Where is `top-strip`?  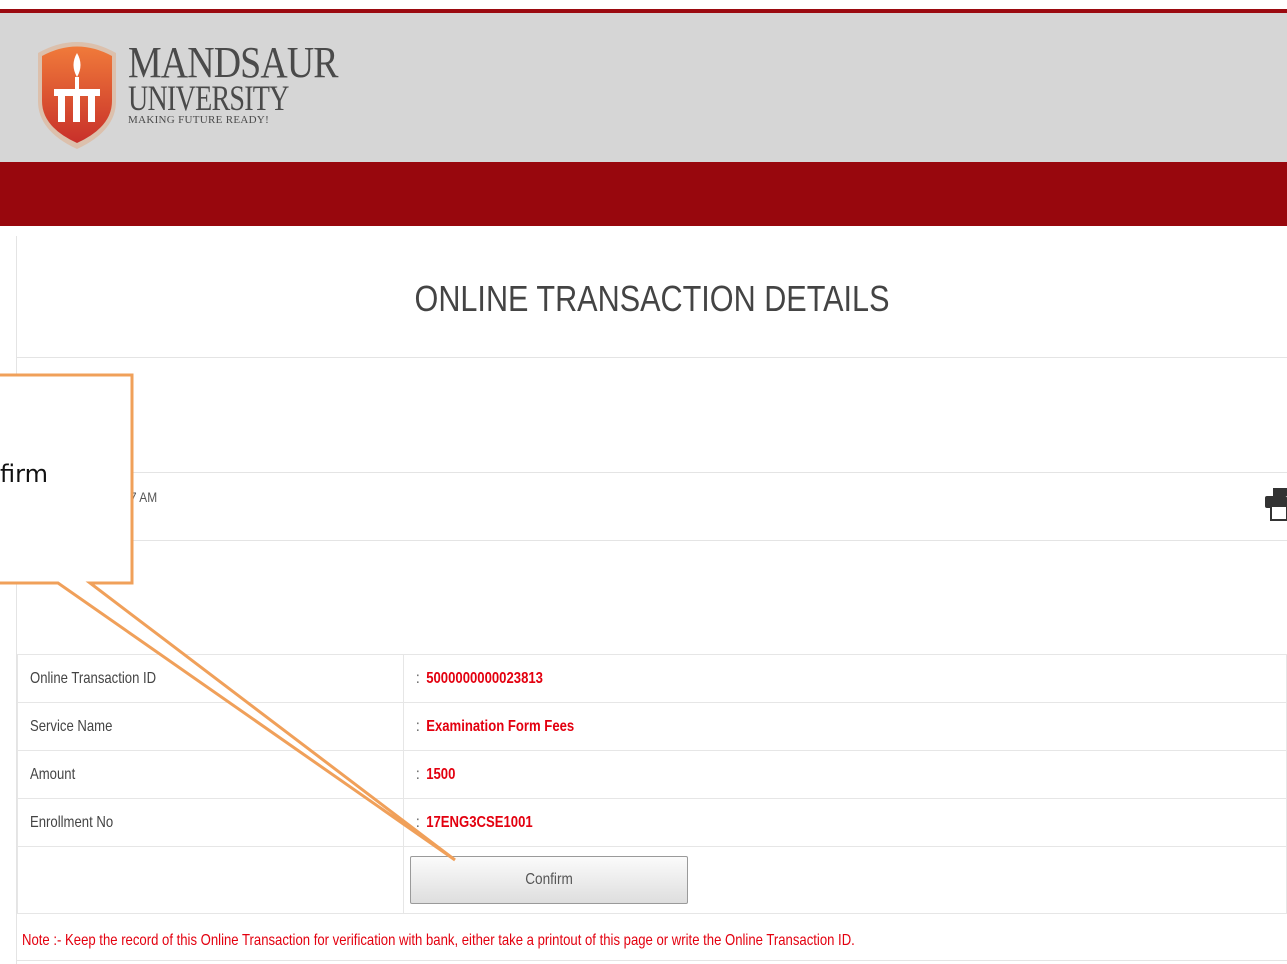
top-strip is located at coordinates (643, 4).